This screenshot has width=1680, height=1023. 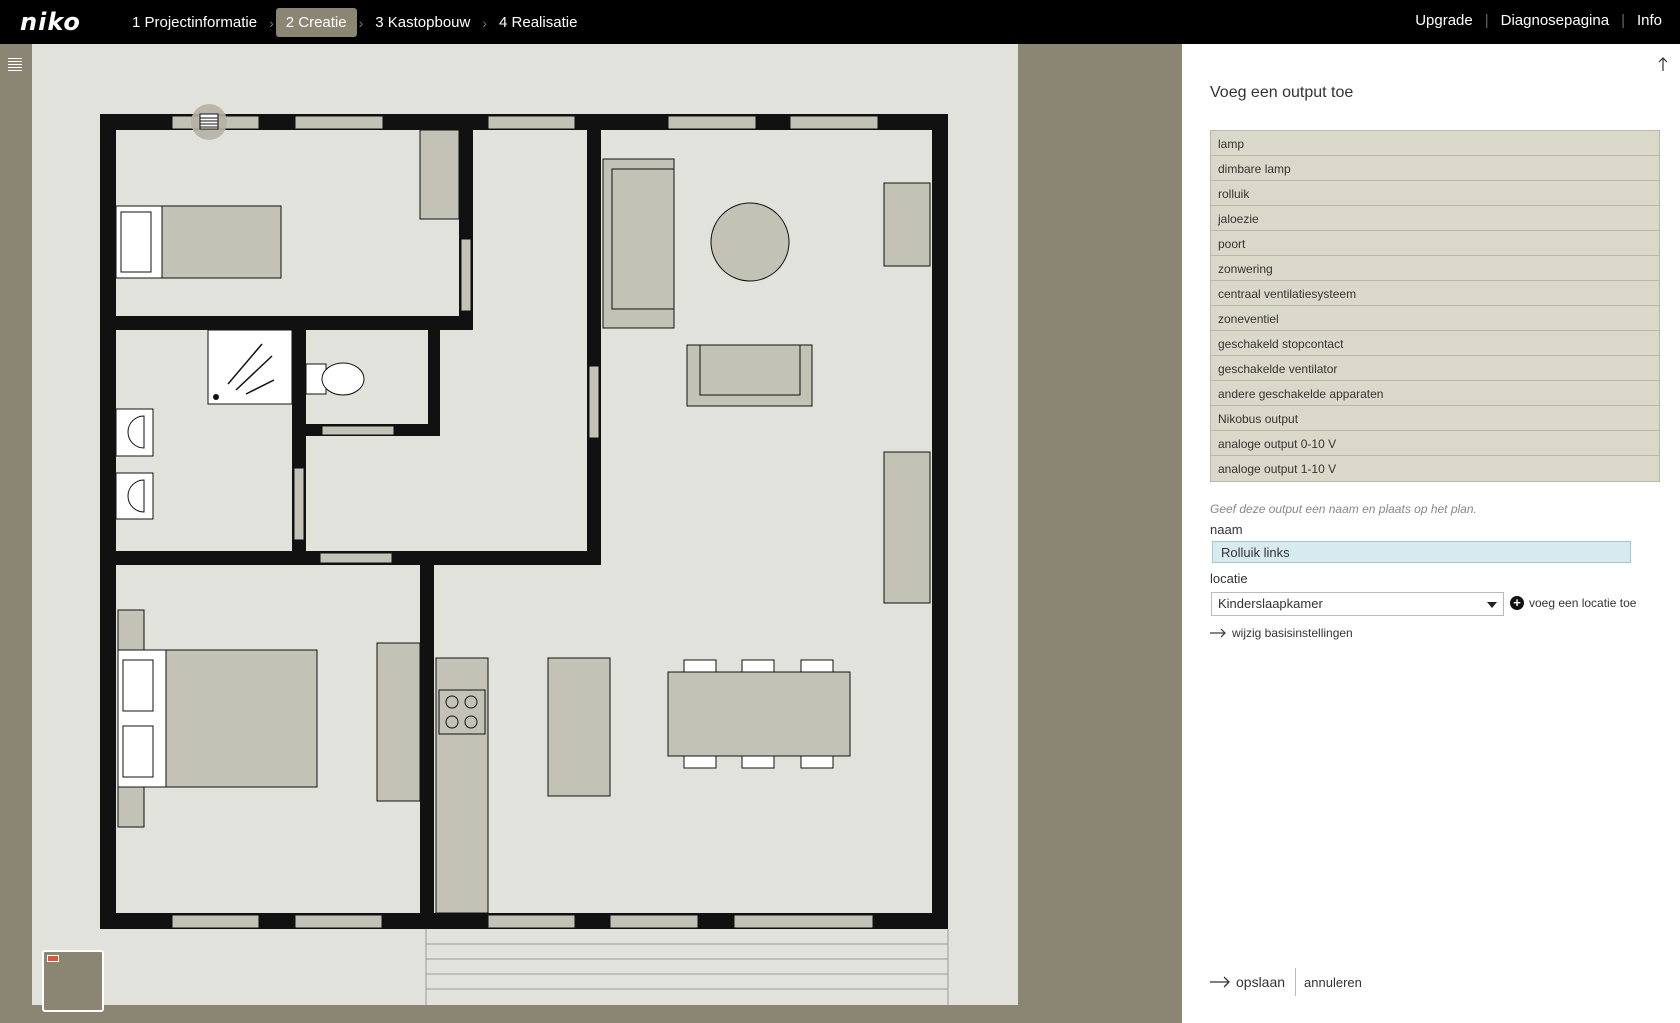 I want to click on kitchen-island, so click(x=579, y=727).